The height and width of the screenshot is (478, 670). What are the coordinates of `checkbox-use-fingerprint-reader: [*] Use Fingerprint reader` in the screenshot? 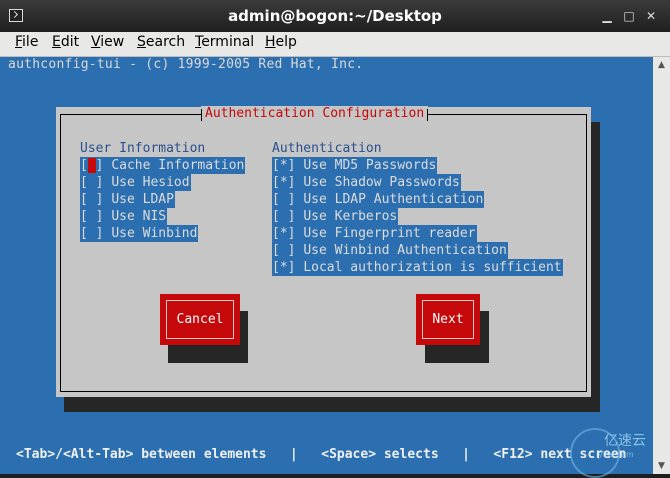 It's located at (374, 233).